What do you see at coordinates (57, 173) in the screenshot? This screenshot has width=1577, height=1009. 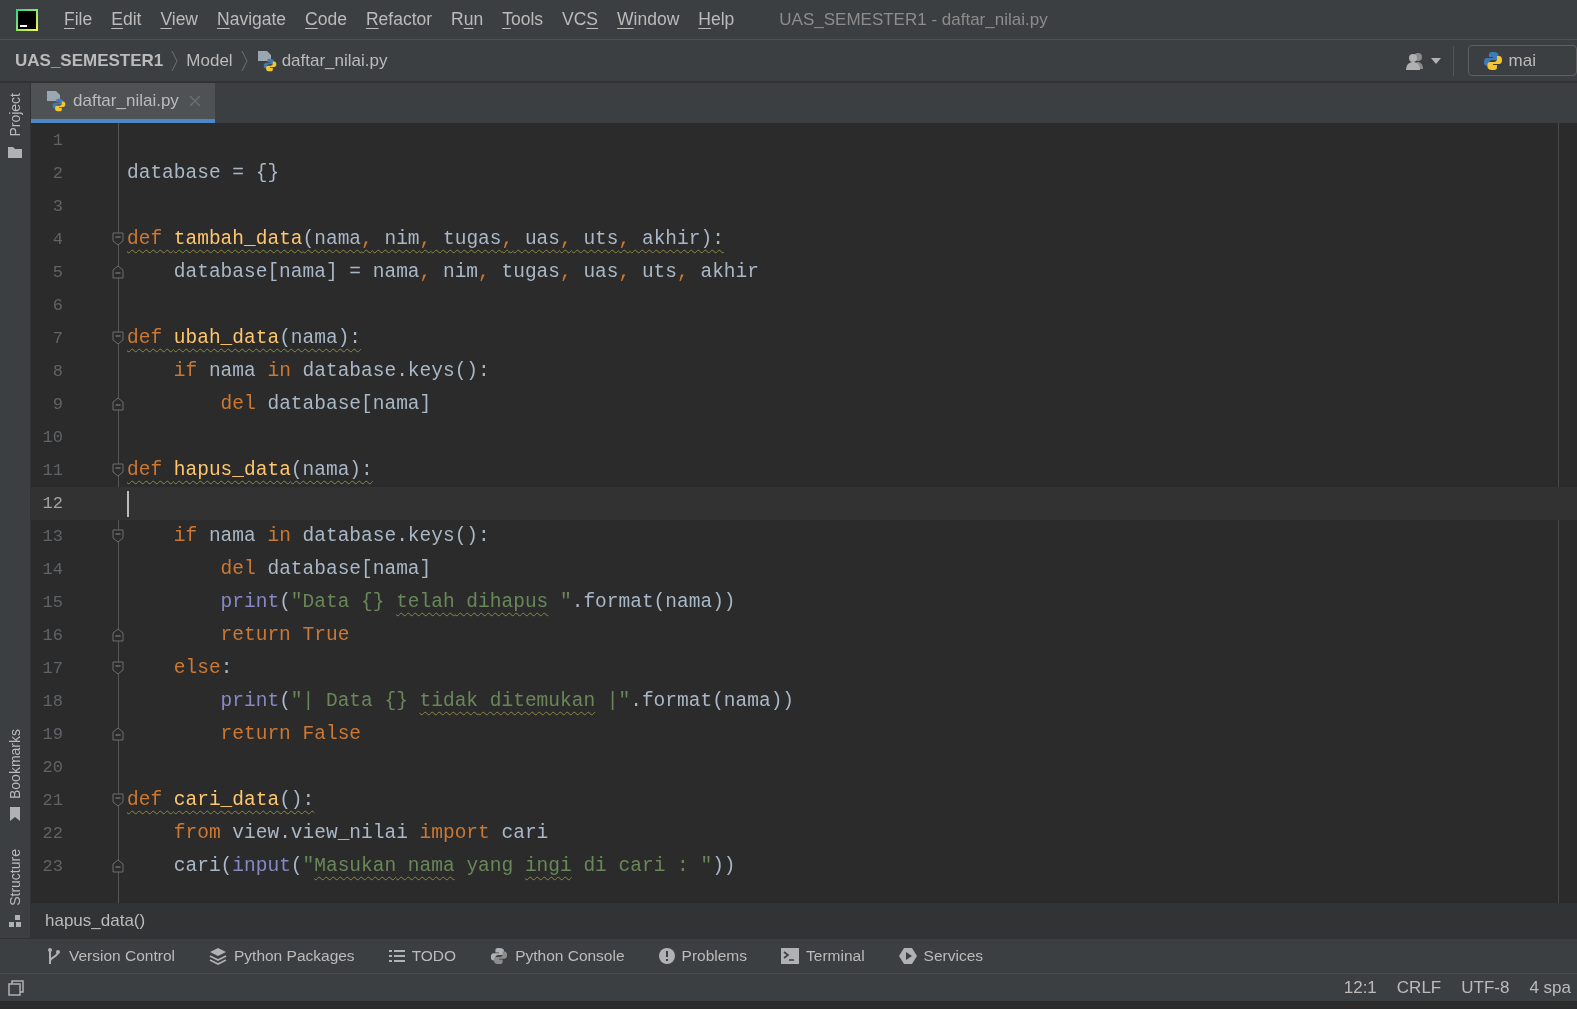 I see `line-number: 2` at bounding box center [57, 173].